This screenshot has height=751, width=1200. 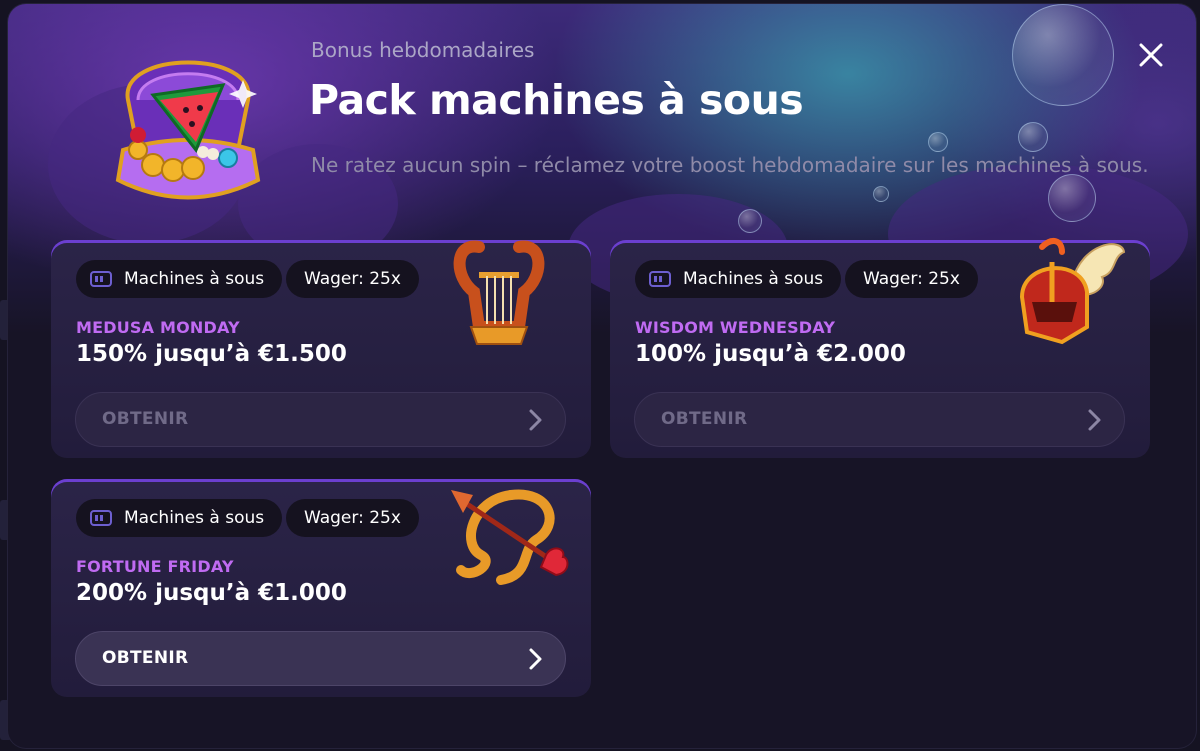 I want to click on winged-helmet-icon, so click(x=1072, y=291).